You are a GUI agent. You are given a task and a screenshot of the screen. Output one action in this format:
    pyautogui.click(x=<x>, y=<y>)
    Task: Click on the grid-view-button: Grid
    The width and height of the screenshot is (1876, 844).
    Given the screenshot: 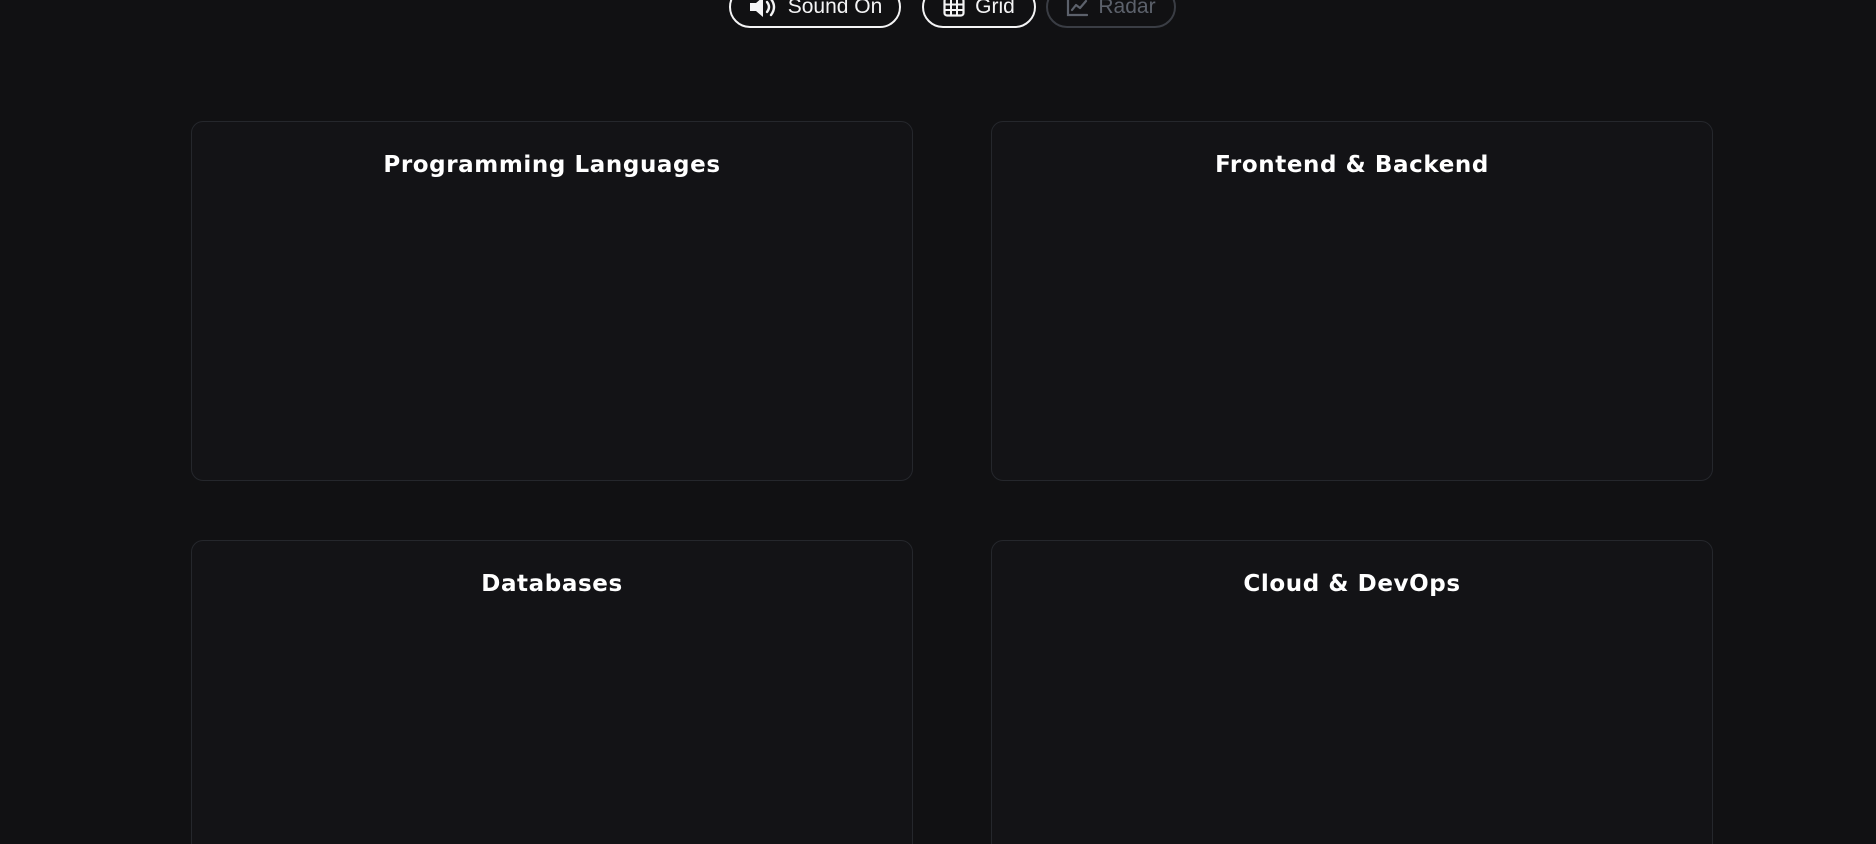 What is the action you would take?
    pyautogui.click(x=979, y=14)
    